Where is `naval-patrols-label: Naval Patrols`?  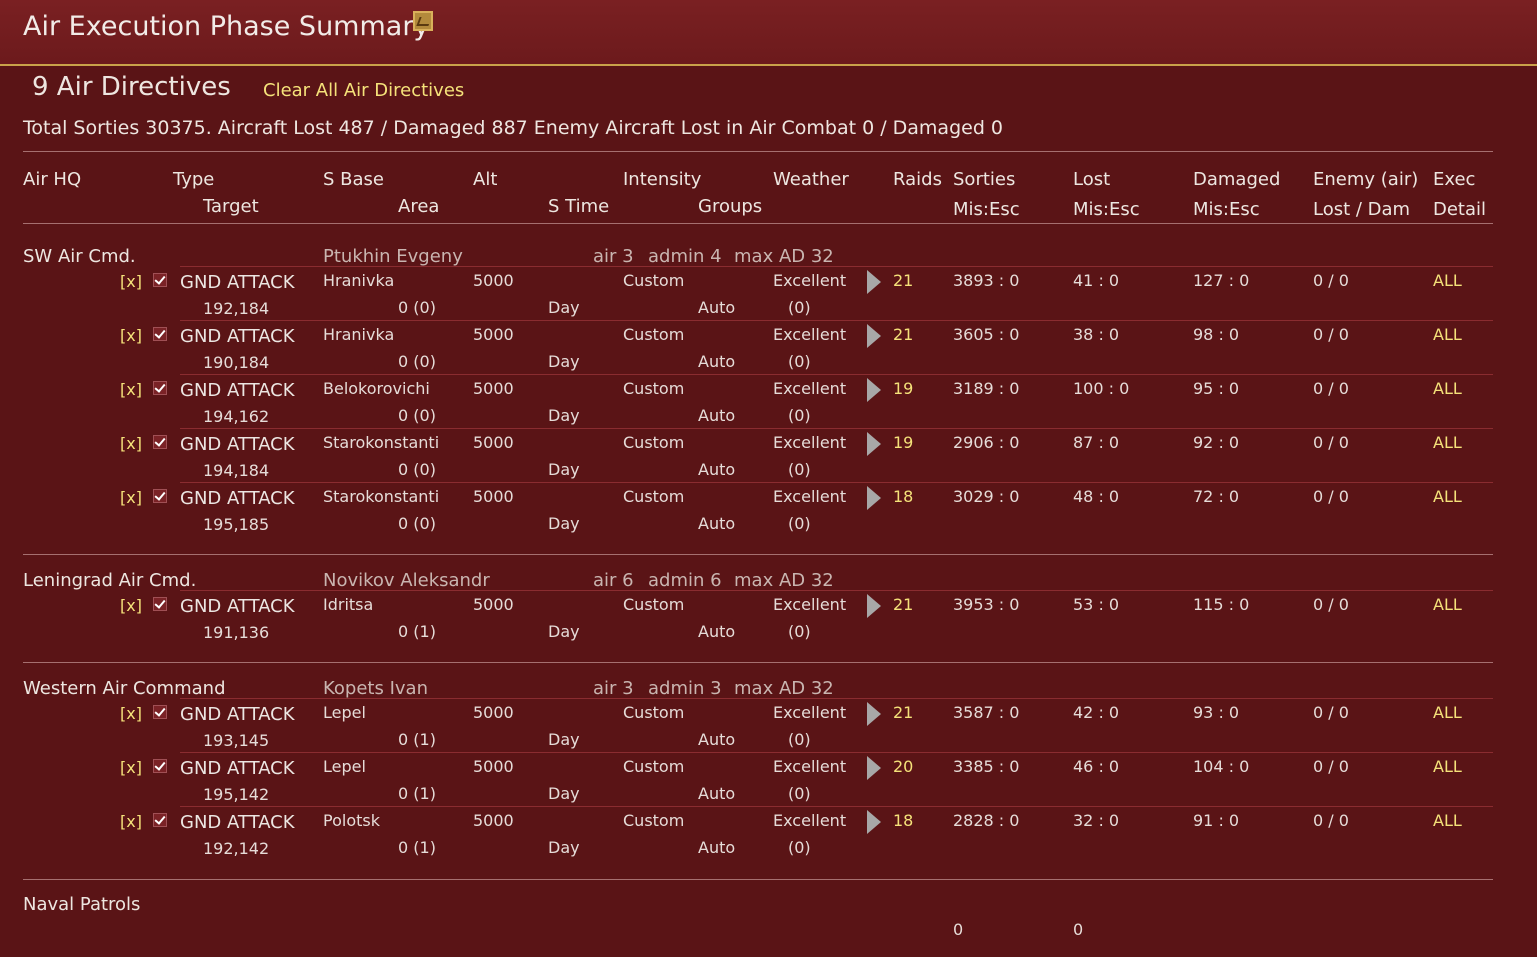 naval-patrols-label: Naval Patrols is located at coordinates (82, 904).